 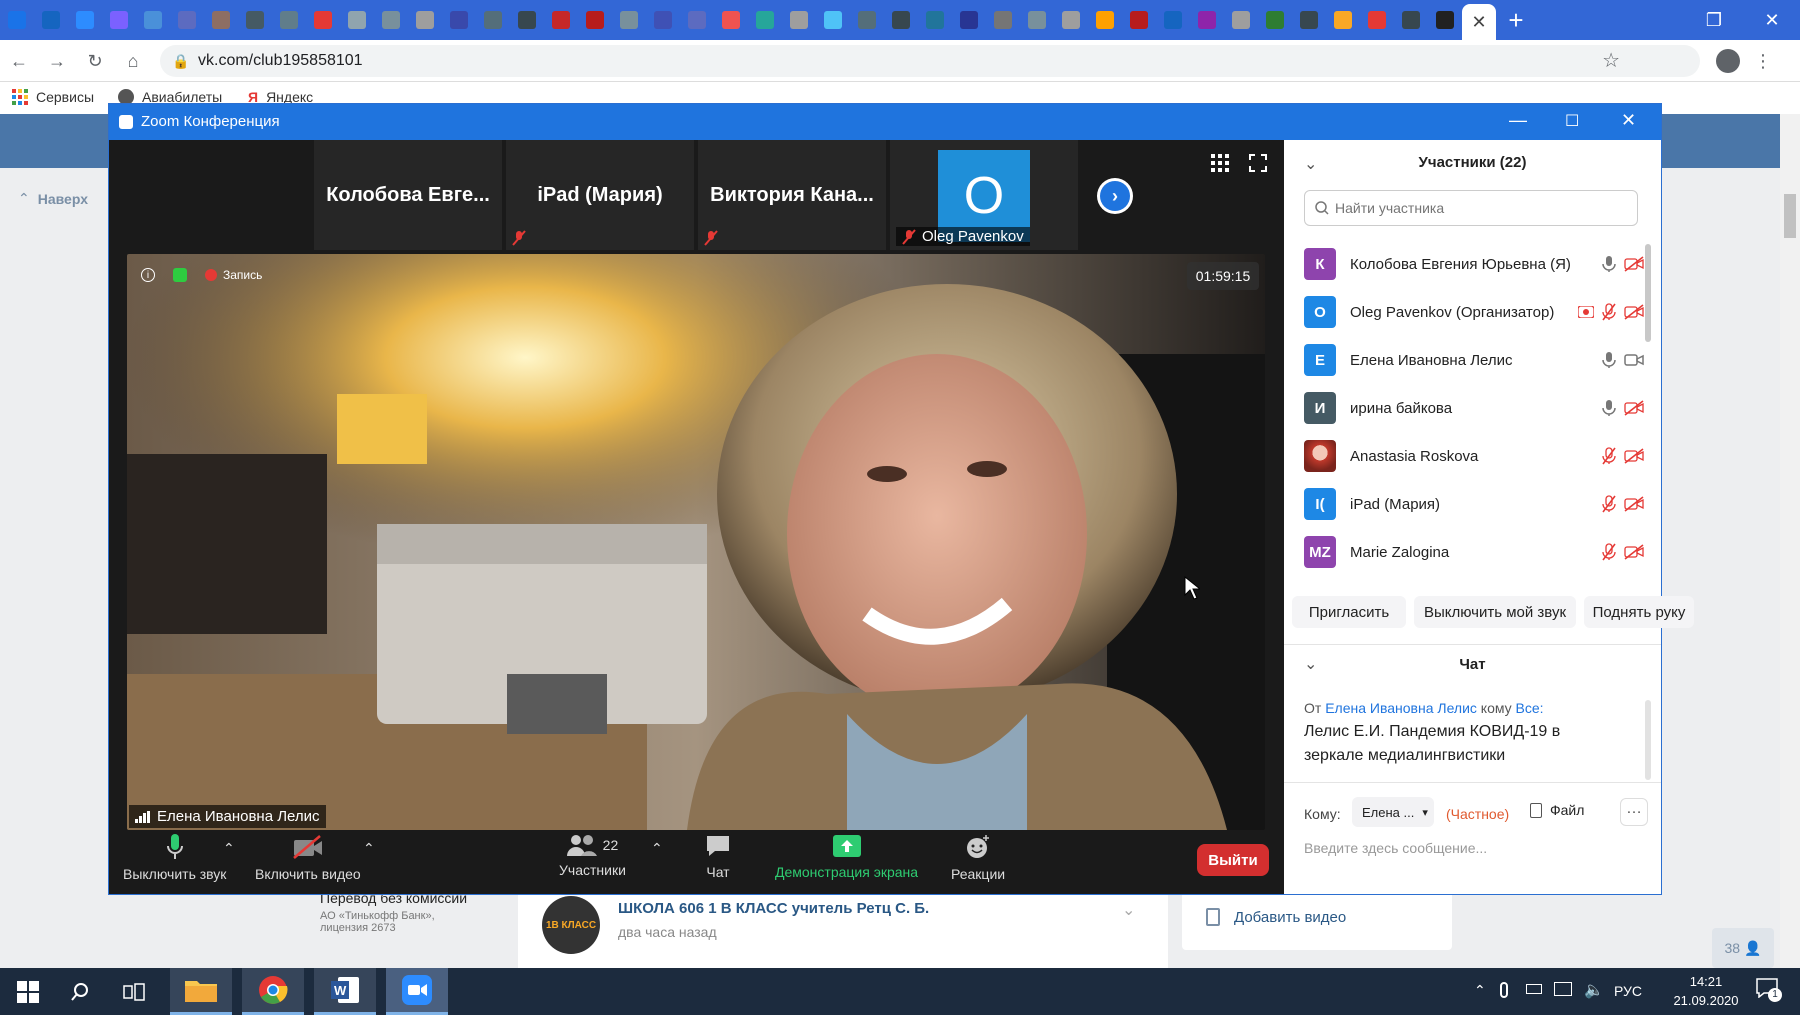 I want to click on participant-row: Е Елена Ивановна Лелис, so click(x=1474, y=360).